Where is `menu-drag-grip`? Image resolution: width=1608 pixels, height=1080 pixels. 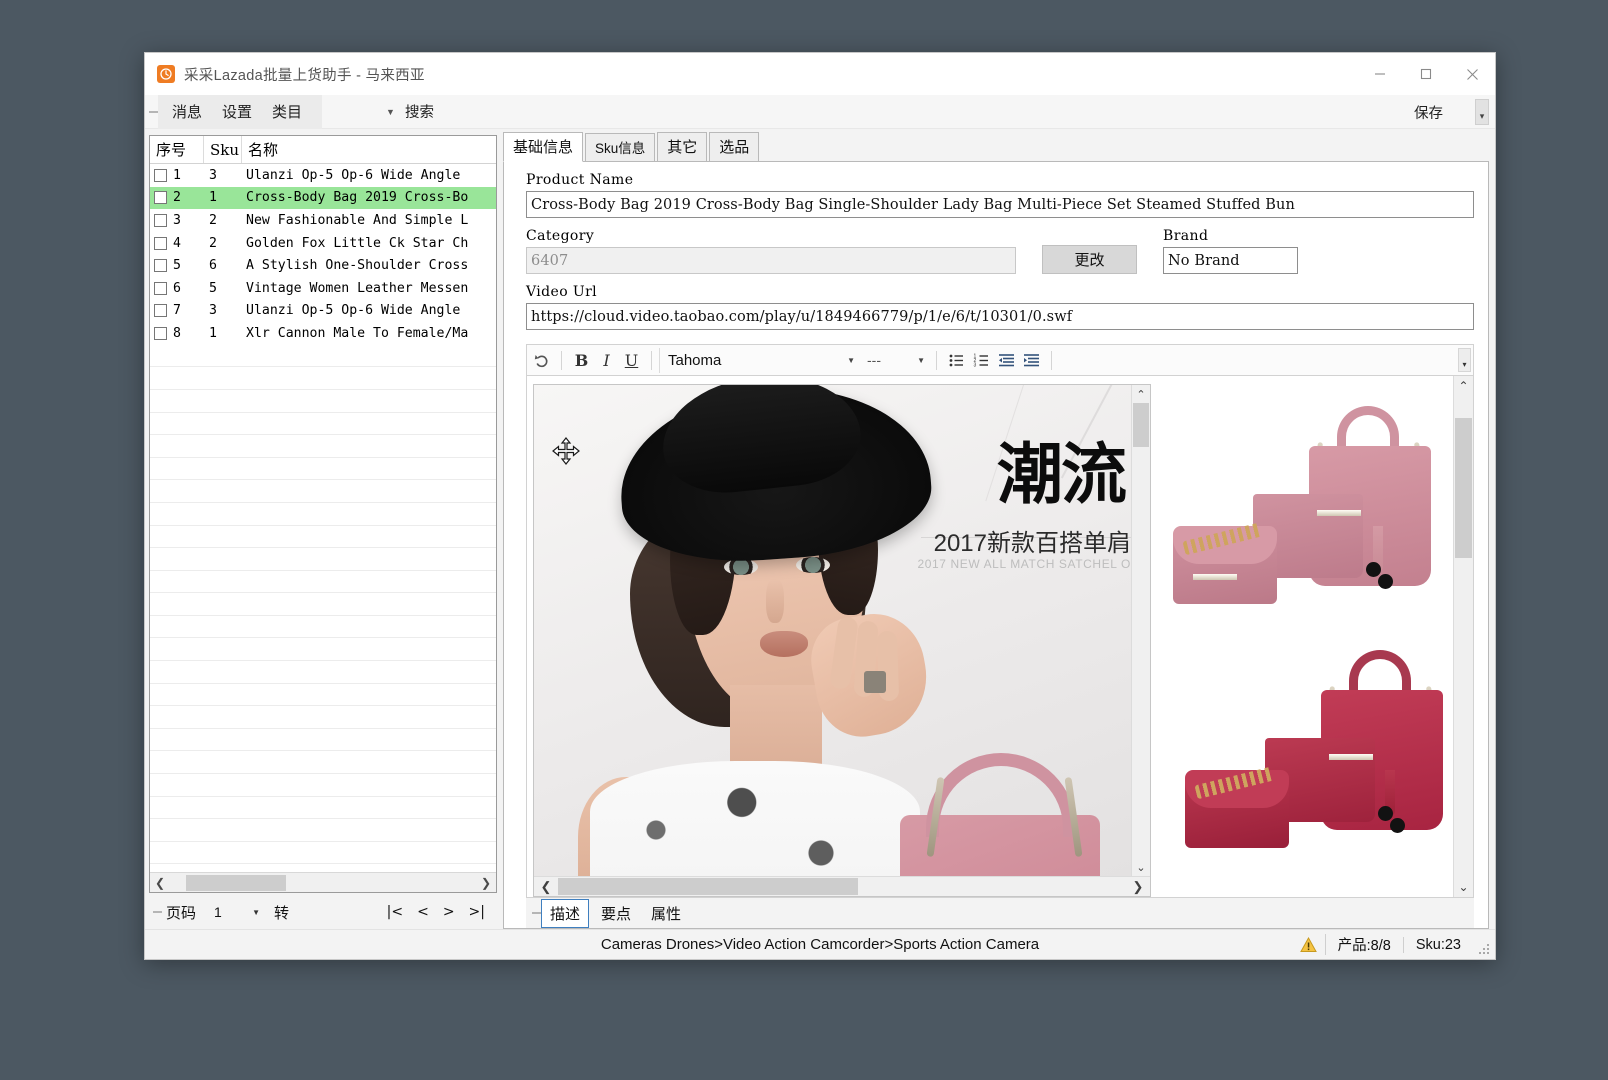 menu-drag-grip is located at coordinates (153, 112).